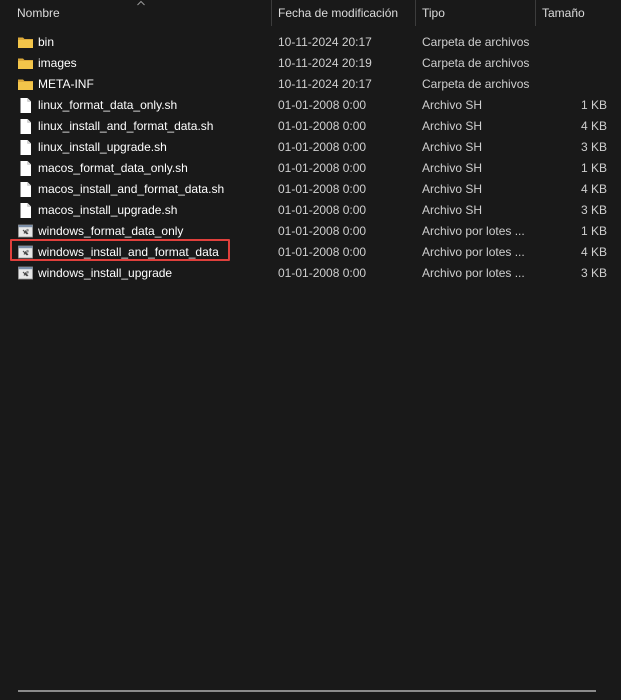 Image resolution: width=621 pixels, height=700 pixels. Describe the element at coordinates (433, 13) in the screenshot. I see `column-header-type: Tipo` at that location.